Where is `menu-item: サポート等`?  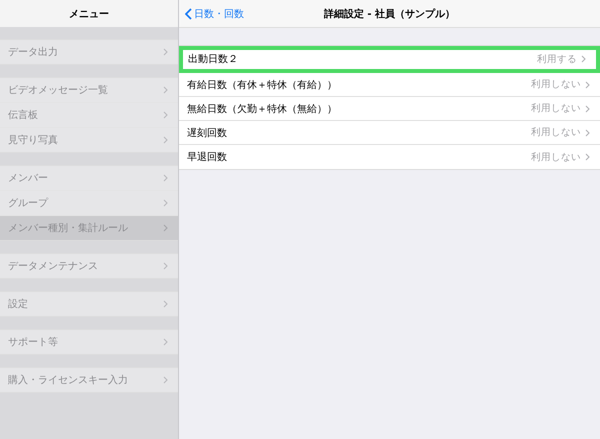
menu-item: サポート等 is located at coordinates (89, 342).